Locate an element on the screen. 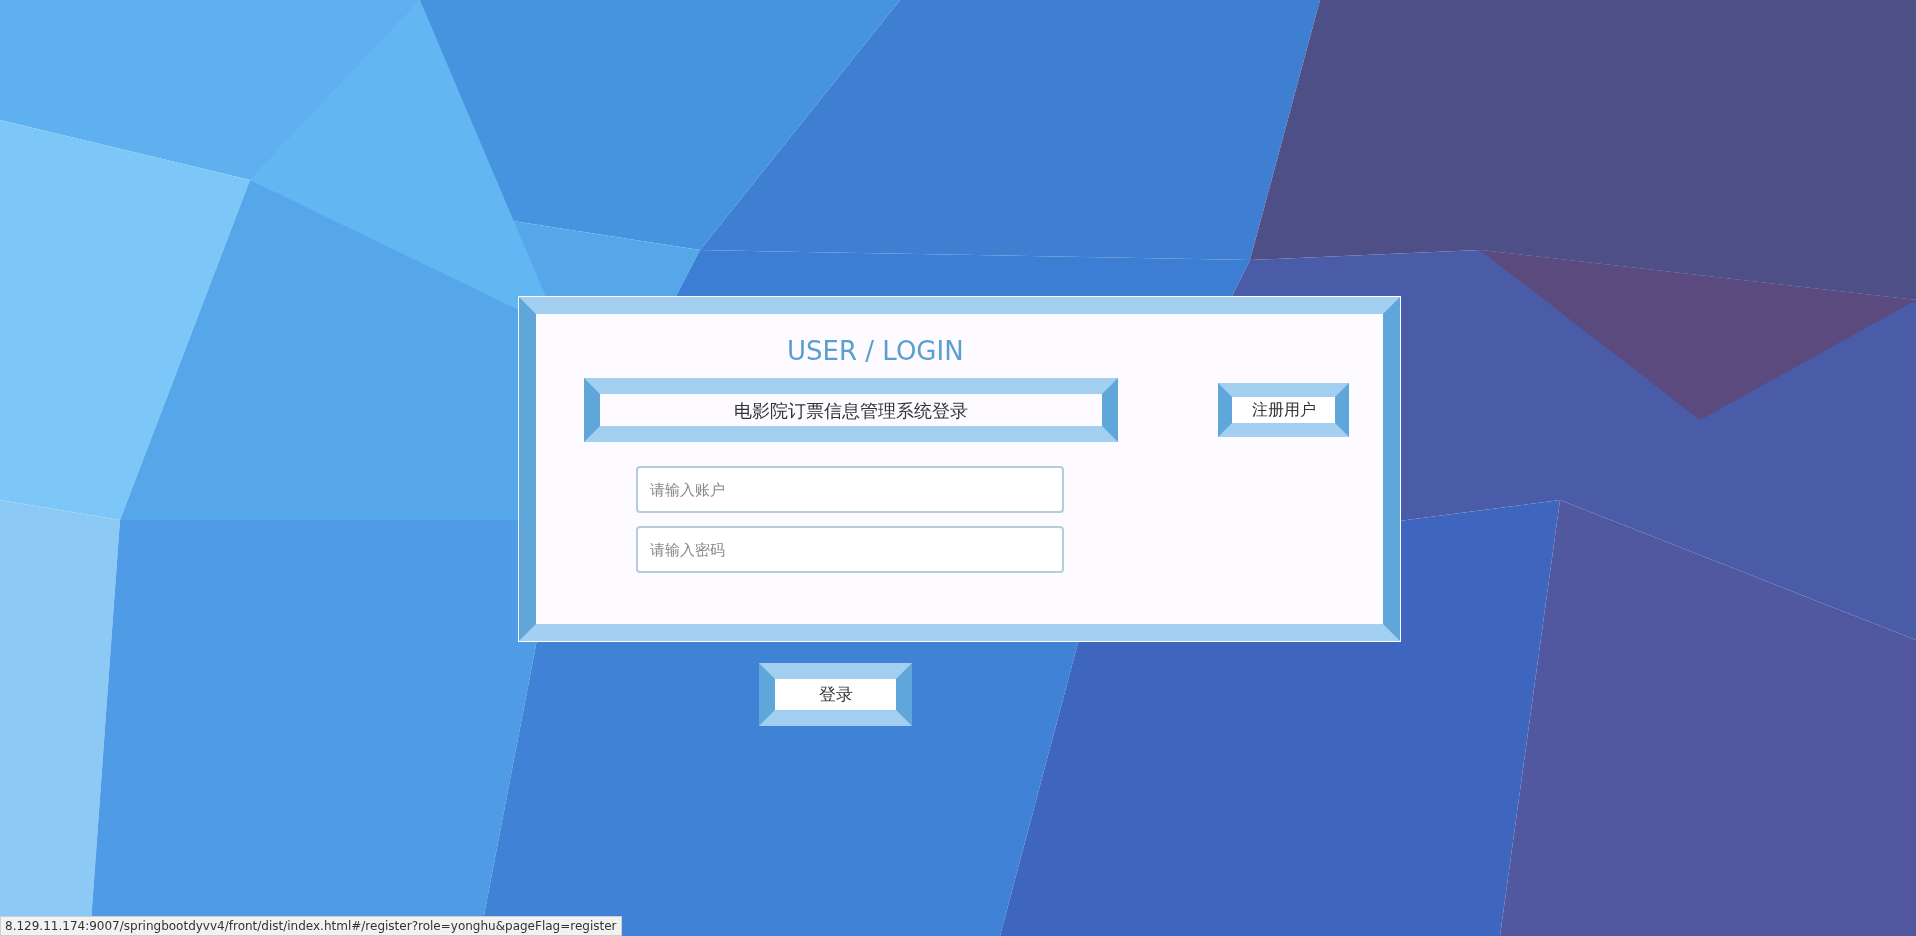 The width and height of the screenshot is (1916, 936). system-title: 电影院订票信息管理系统登录 is located at coordinates (851, 410).